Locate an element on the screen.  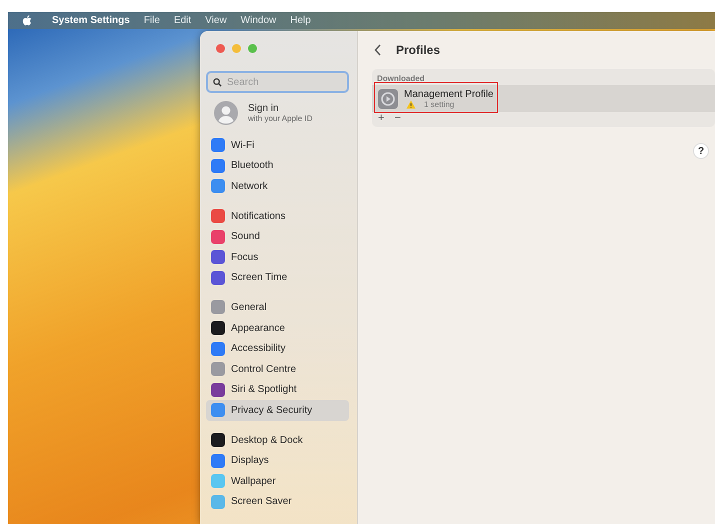
sidebar-item: Focus is located at coordinates (277, 257).